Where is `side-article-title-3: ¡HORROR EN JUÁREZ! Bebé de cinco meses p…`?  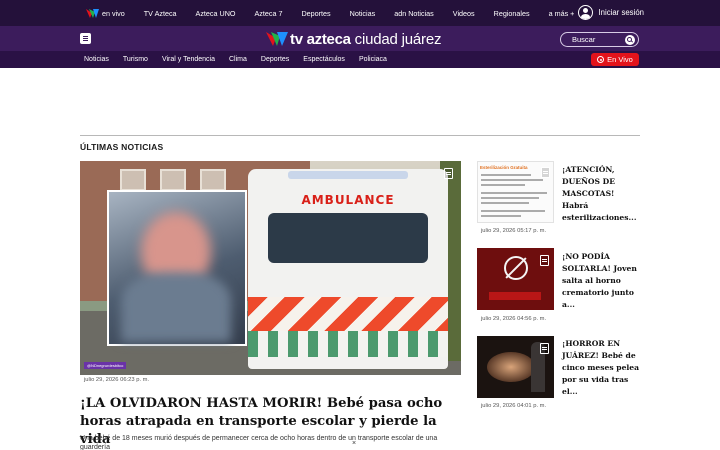 side-article-title-3: ¡HORROR EN JUÁREZ! Bebé de cinco meses p… is located at coordinates (601, 368).